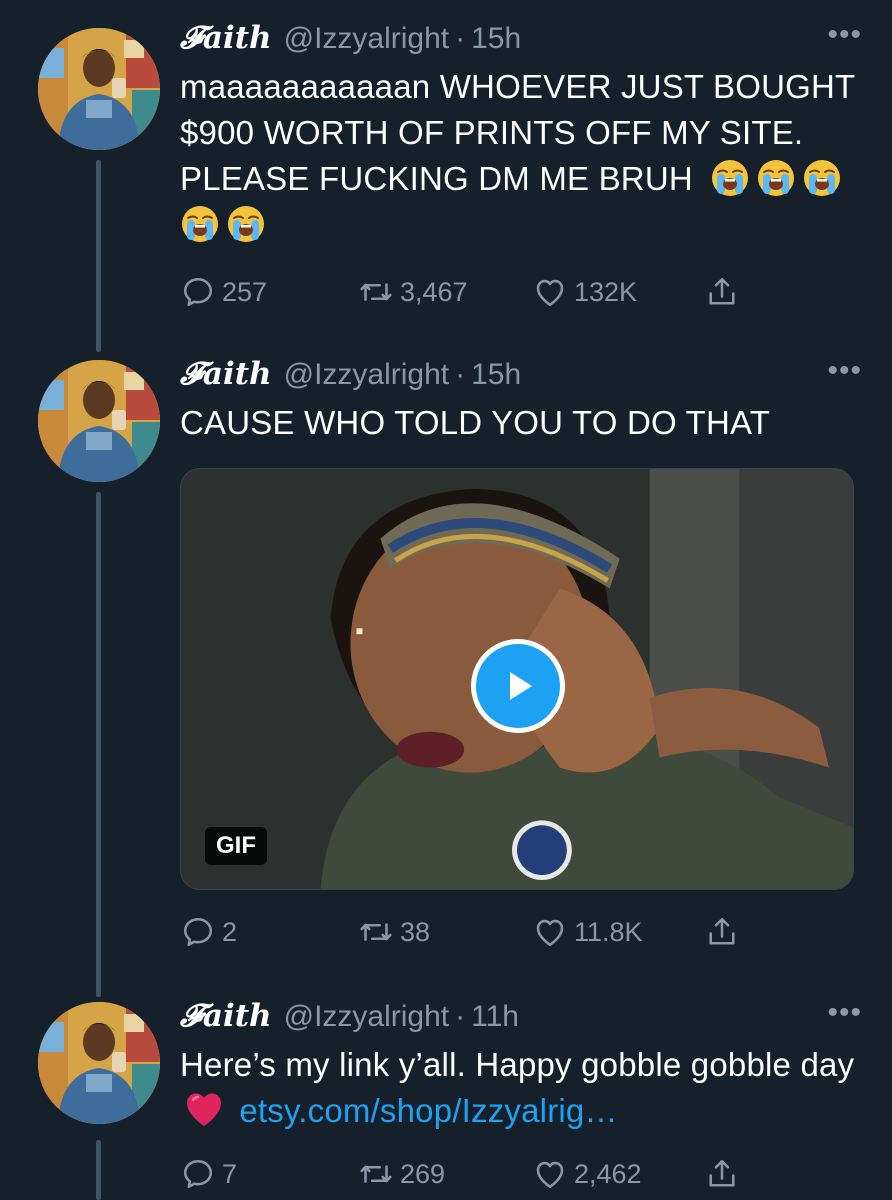 The image size is (892, 1200). I want to click on timestamp: 11h, so click(495, 1017).